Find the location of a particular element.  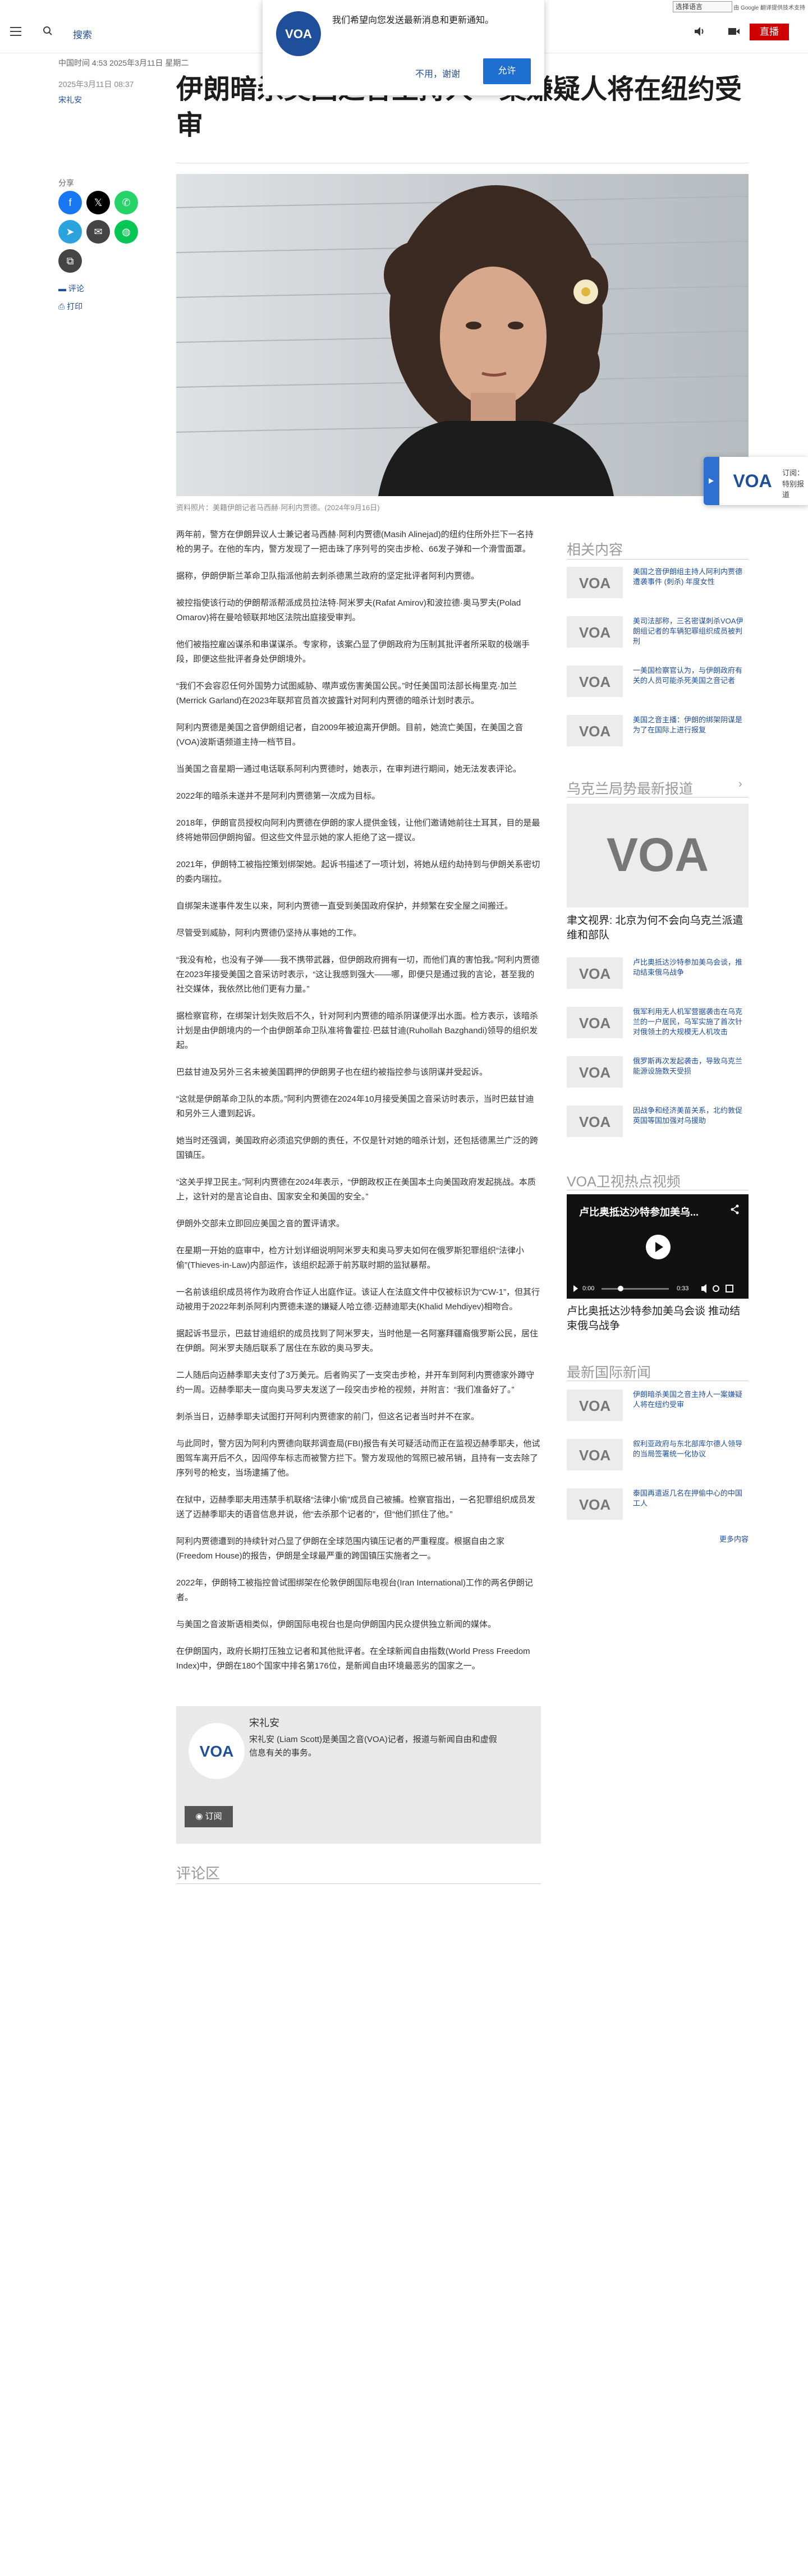

list-item-title: 叙利亚政府与东北部库尔德人领导的当局签署统一化协议 is located at coordinates (691, 1449).